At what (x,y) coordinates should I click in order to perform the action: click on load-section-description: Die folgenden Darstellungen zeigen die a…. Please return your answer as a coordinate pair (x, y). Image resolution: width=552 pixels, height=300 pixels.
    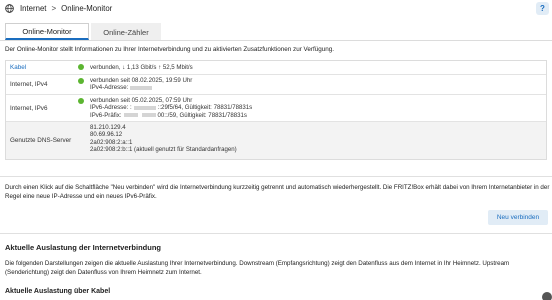
    Looking at the image, I should click on (257, 268).